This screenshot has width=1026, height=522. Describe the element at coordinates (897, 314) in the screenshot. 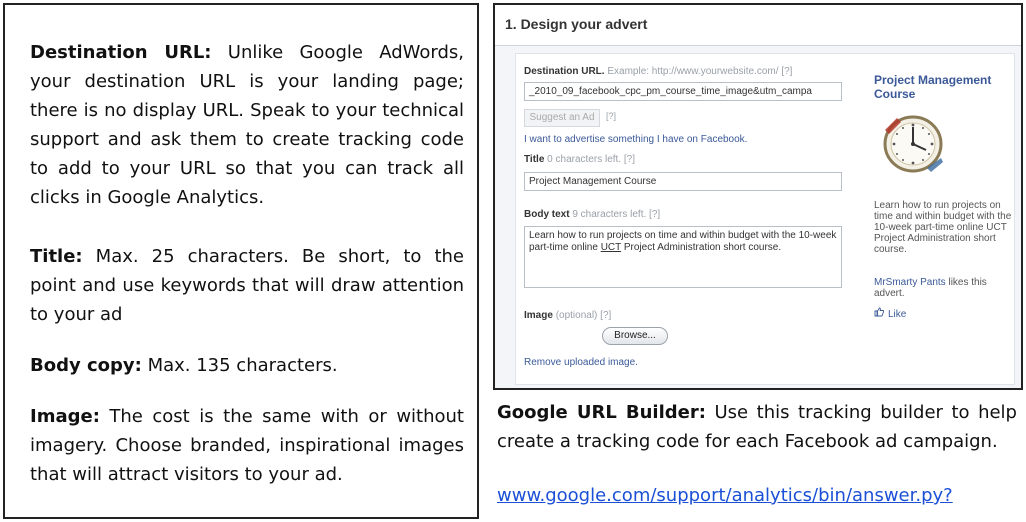

I see `like-label: Like` at that location.